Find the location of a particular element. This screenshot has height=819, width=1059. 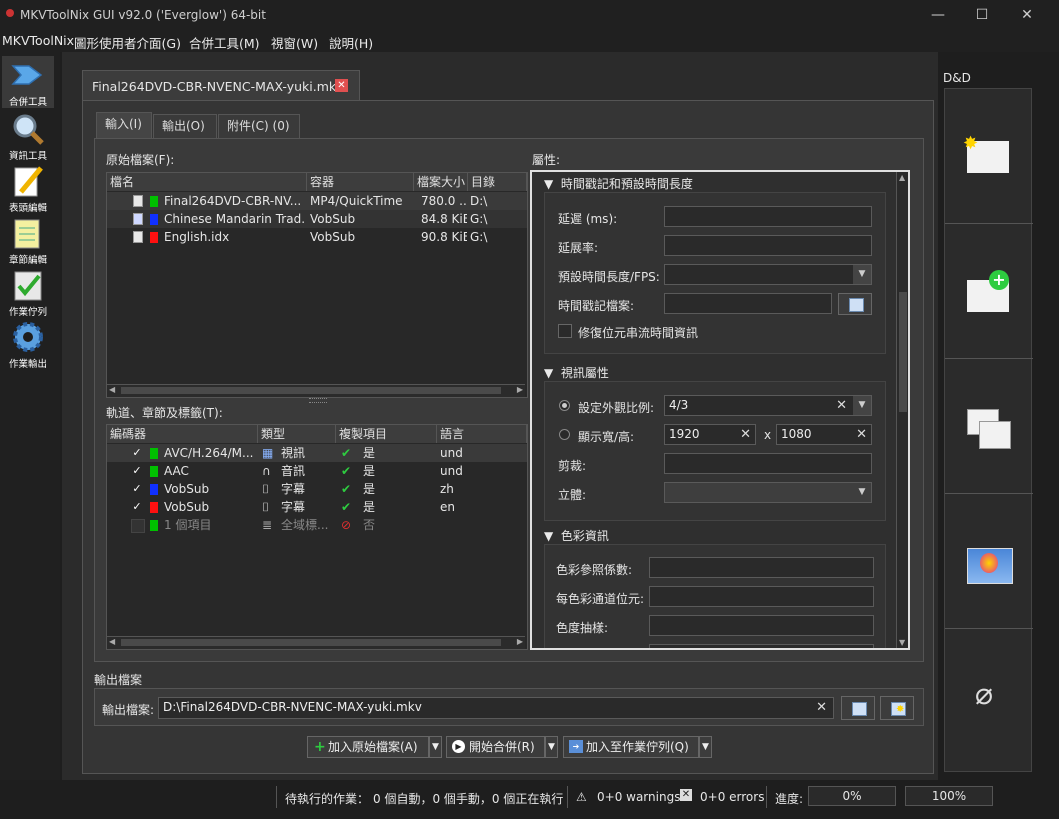

tool-chapter-edit: 章節編輯 is located at coordinates (28, 240).